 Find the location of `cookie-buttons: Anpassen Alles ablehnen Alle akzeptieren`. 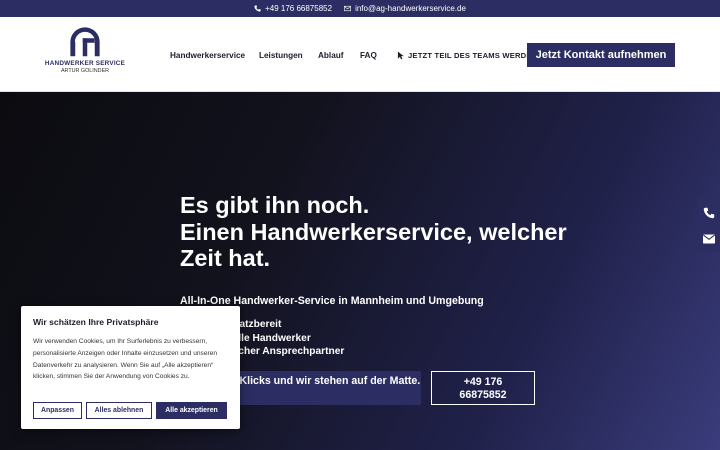

cookie-buttons: Anpassen Alles ablehnen Alle akzeptieren is located at coordinates (130, 410).